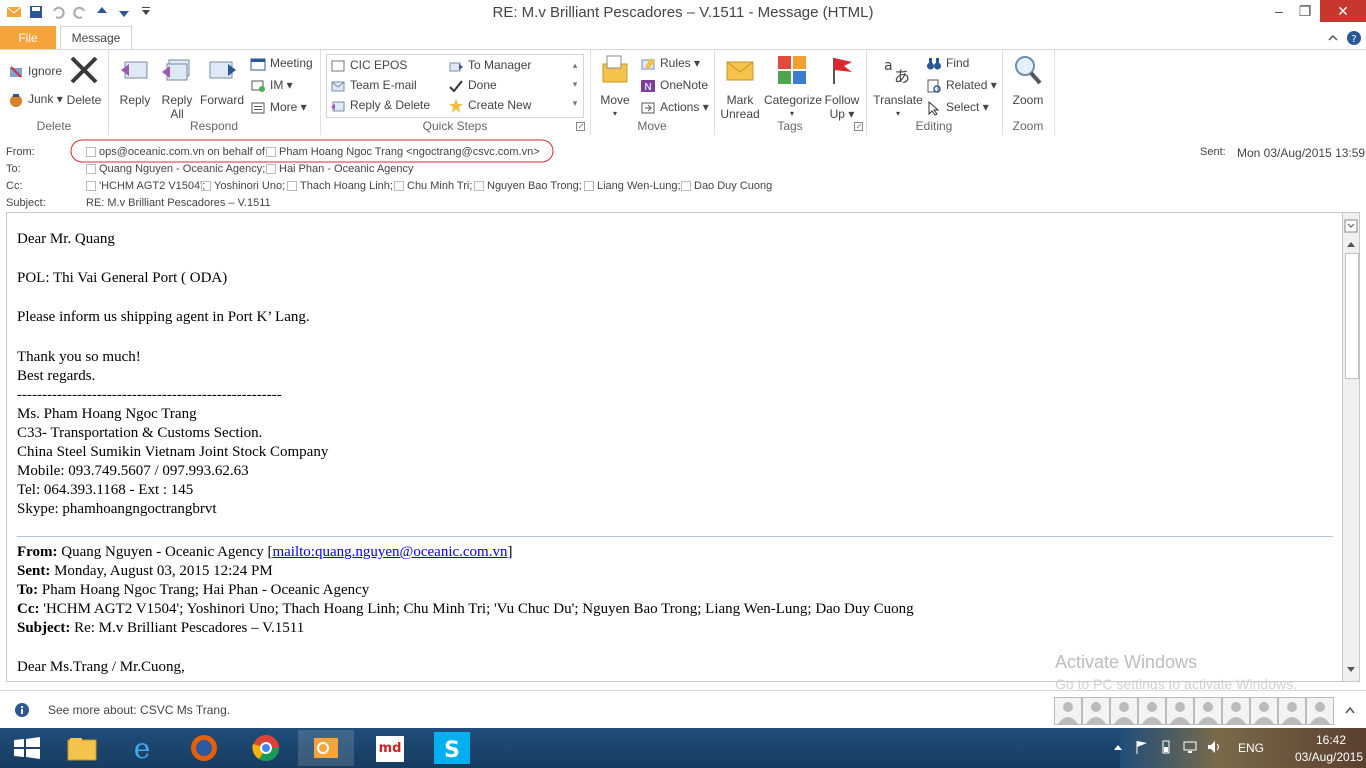 This screenshot has width=1366, height=768. Describe the element at coordinates (1351, 226) in the screenshot. I see `scroll-options-icon` at that location.